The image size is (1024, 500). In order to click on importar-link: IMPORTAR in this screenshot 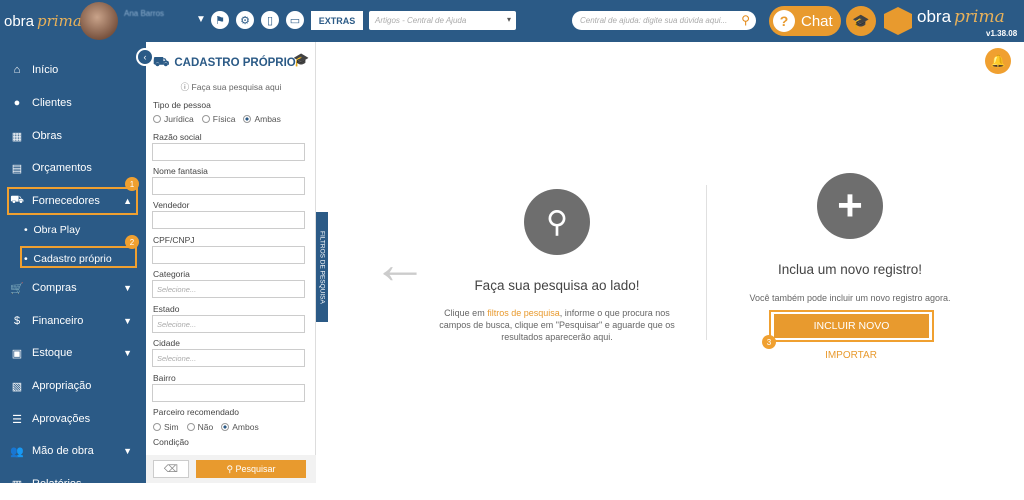, I will do `click(851, 355)`.